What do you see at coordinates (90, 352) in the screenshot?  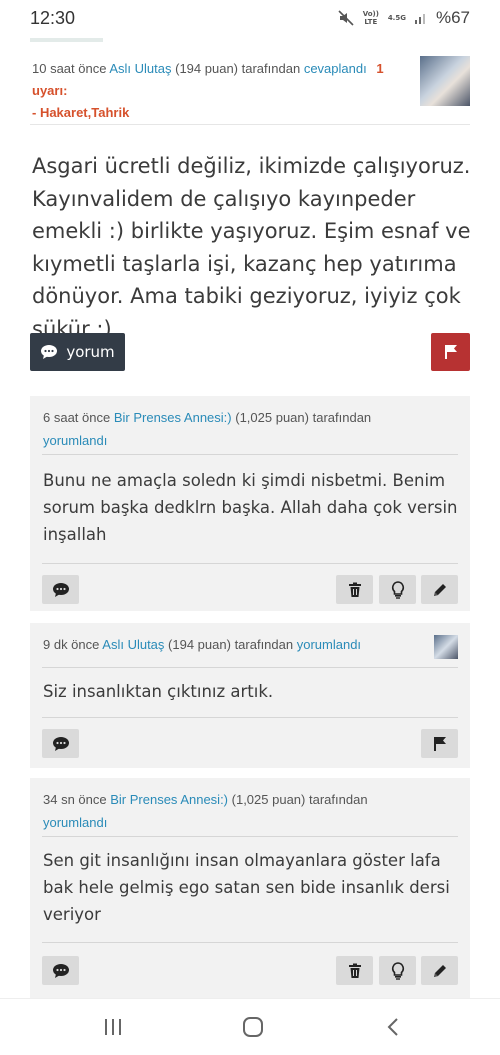 I see `comment-button-label: yorum` at bounding box center [90, 352].